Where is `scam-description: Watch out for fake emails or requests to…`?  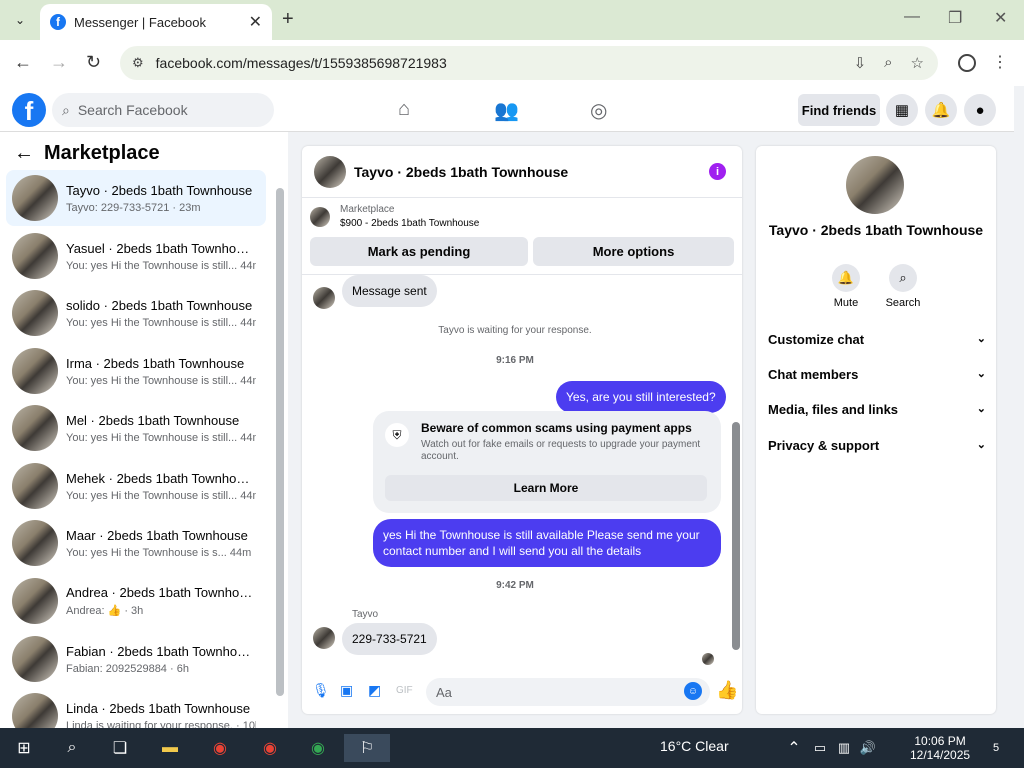
scam-description: Watch out for fake emails or requests to… is located at coordinates (561, 450).